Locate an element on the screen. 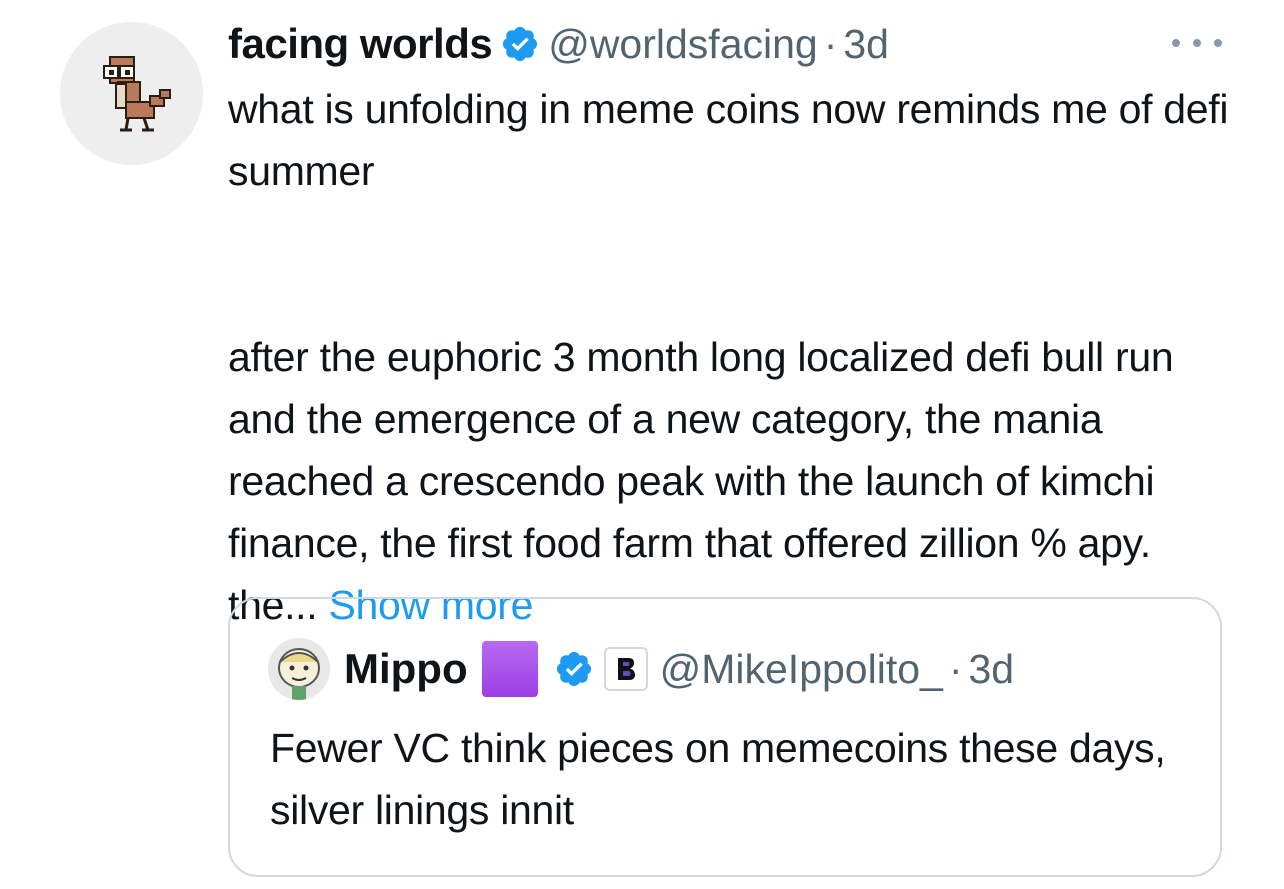 The width and height of the screenshot is (1284, 889). cartoon-face-icon is located at coordinates (299, 669).